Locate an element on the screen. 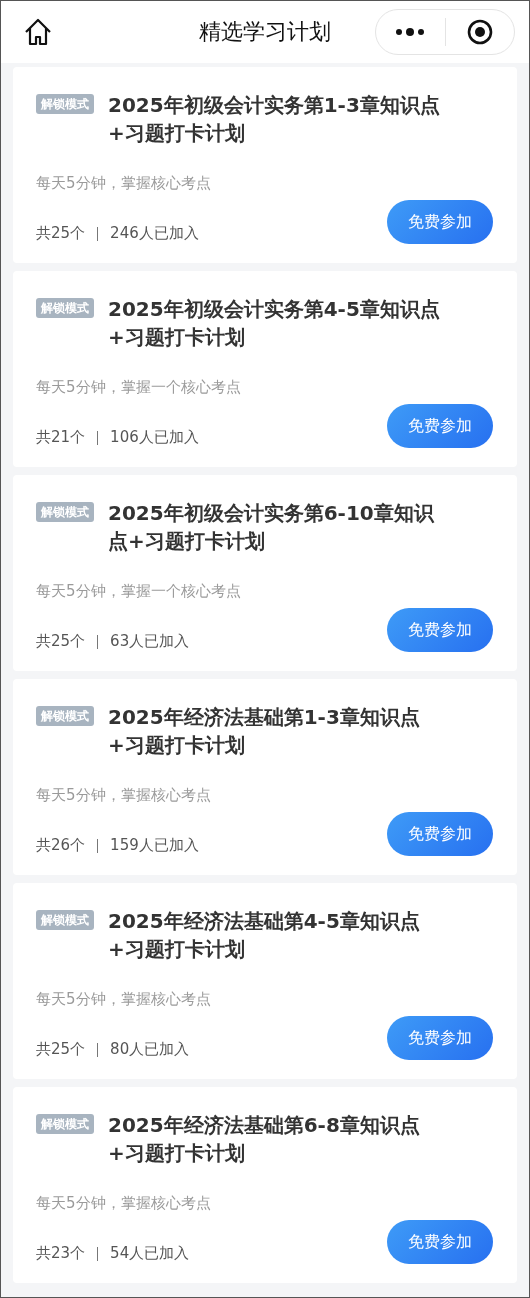  joined-count: 80人已加入 is located at coordinates (150, 1049).